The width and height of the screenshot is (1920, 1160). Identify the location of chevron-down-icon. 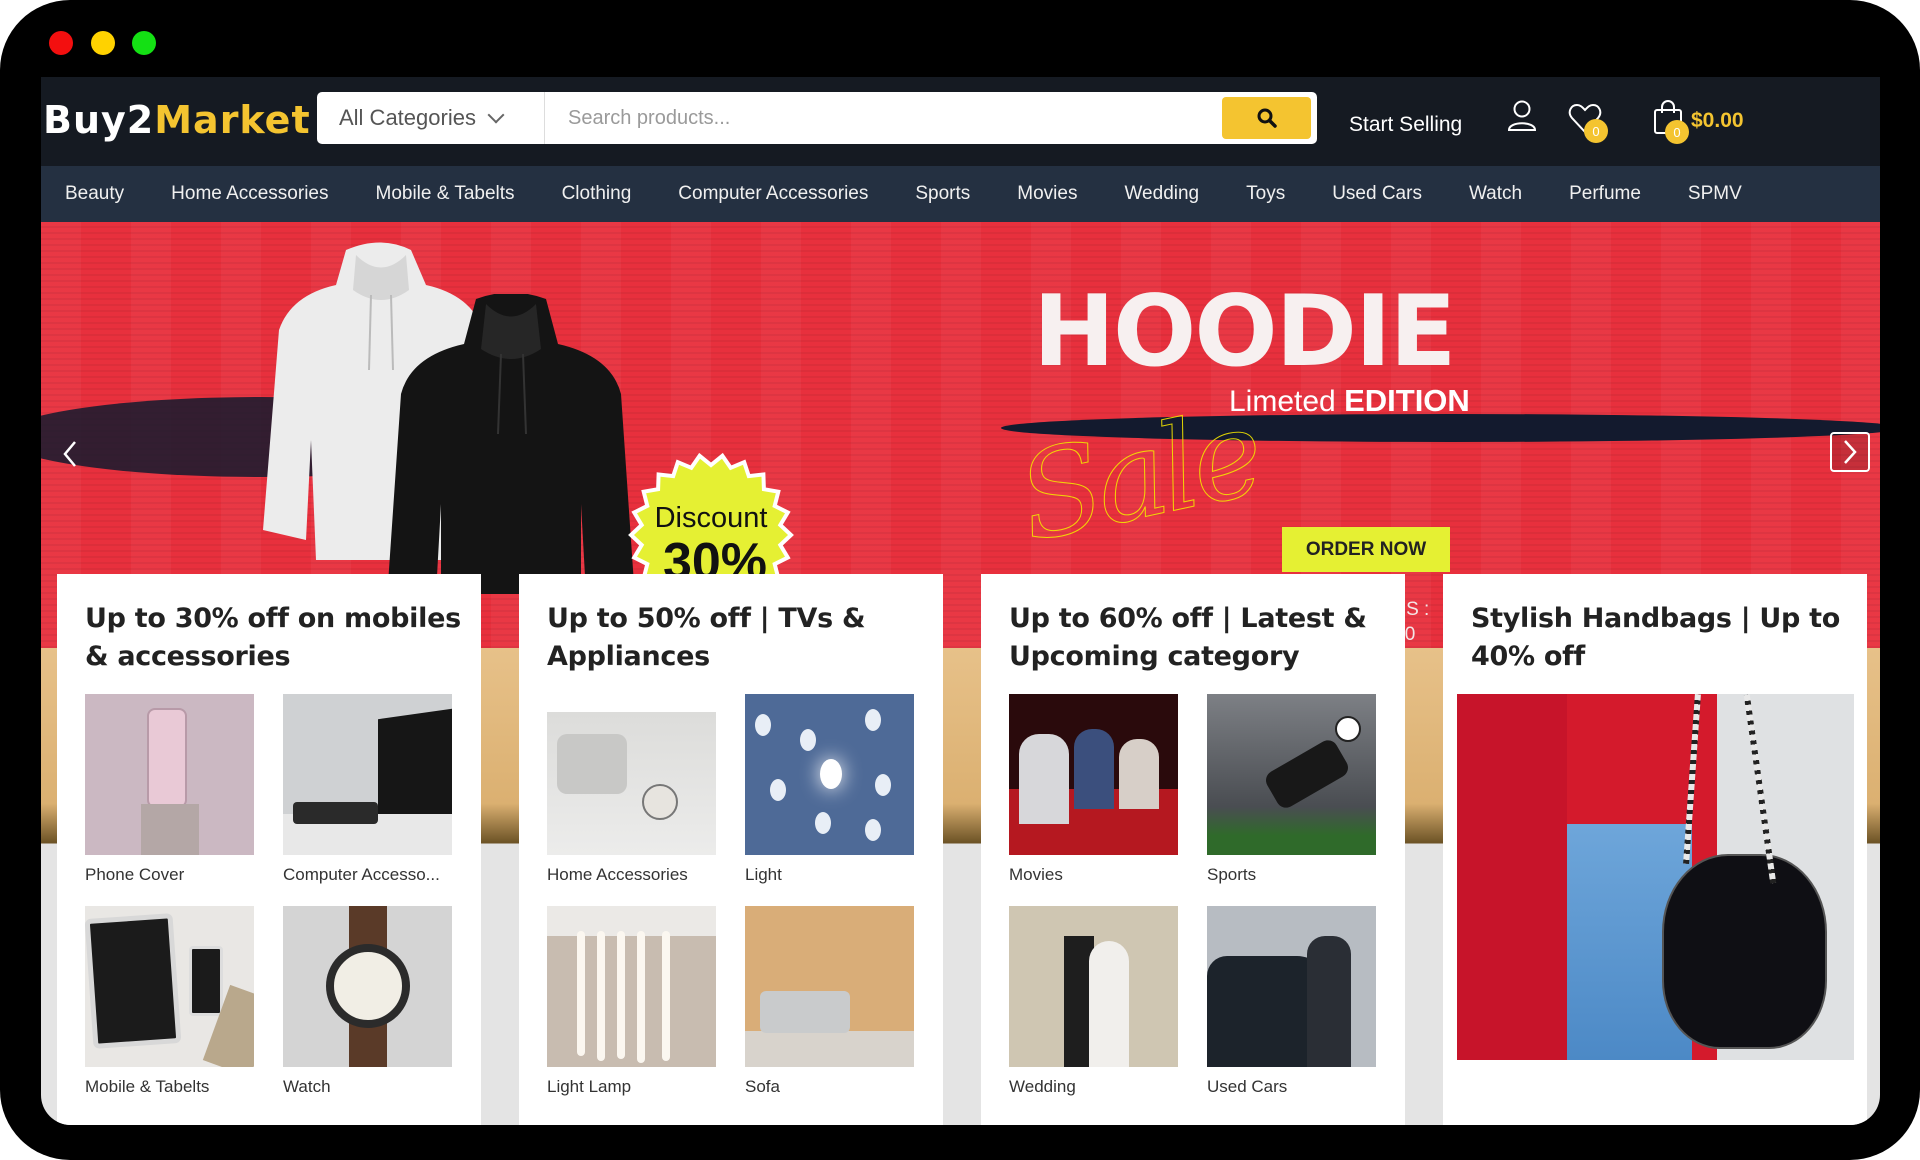
(496, 115).